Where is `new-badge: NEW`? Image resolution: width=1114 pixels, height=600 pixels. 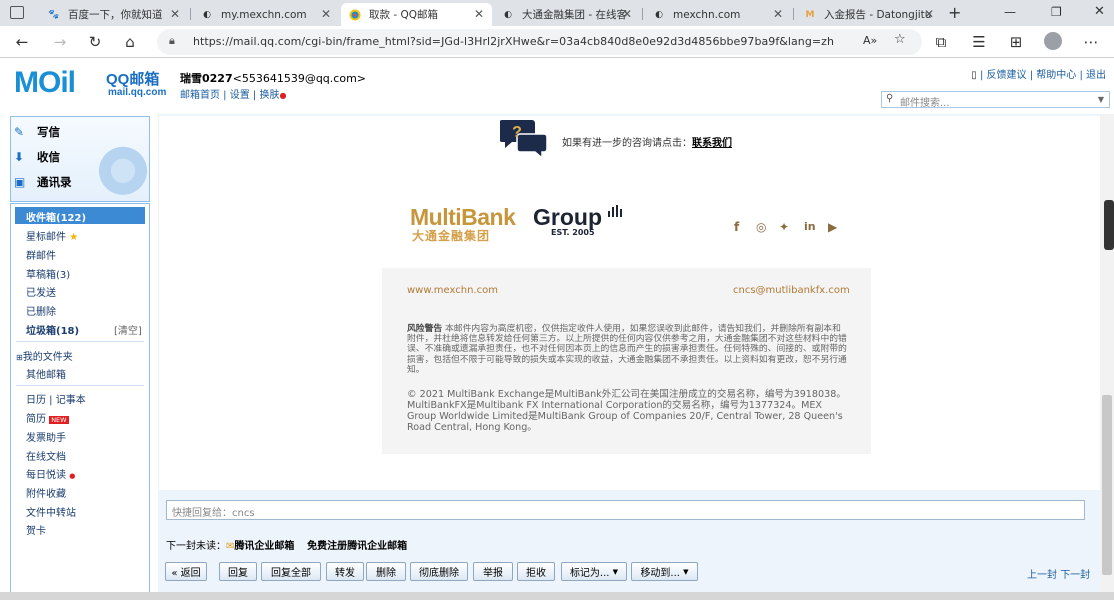 new-badge: NEW is located at coordinates (59, 420).